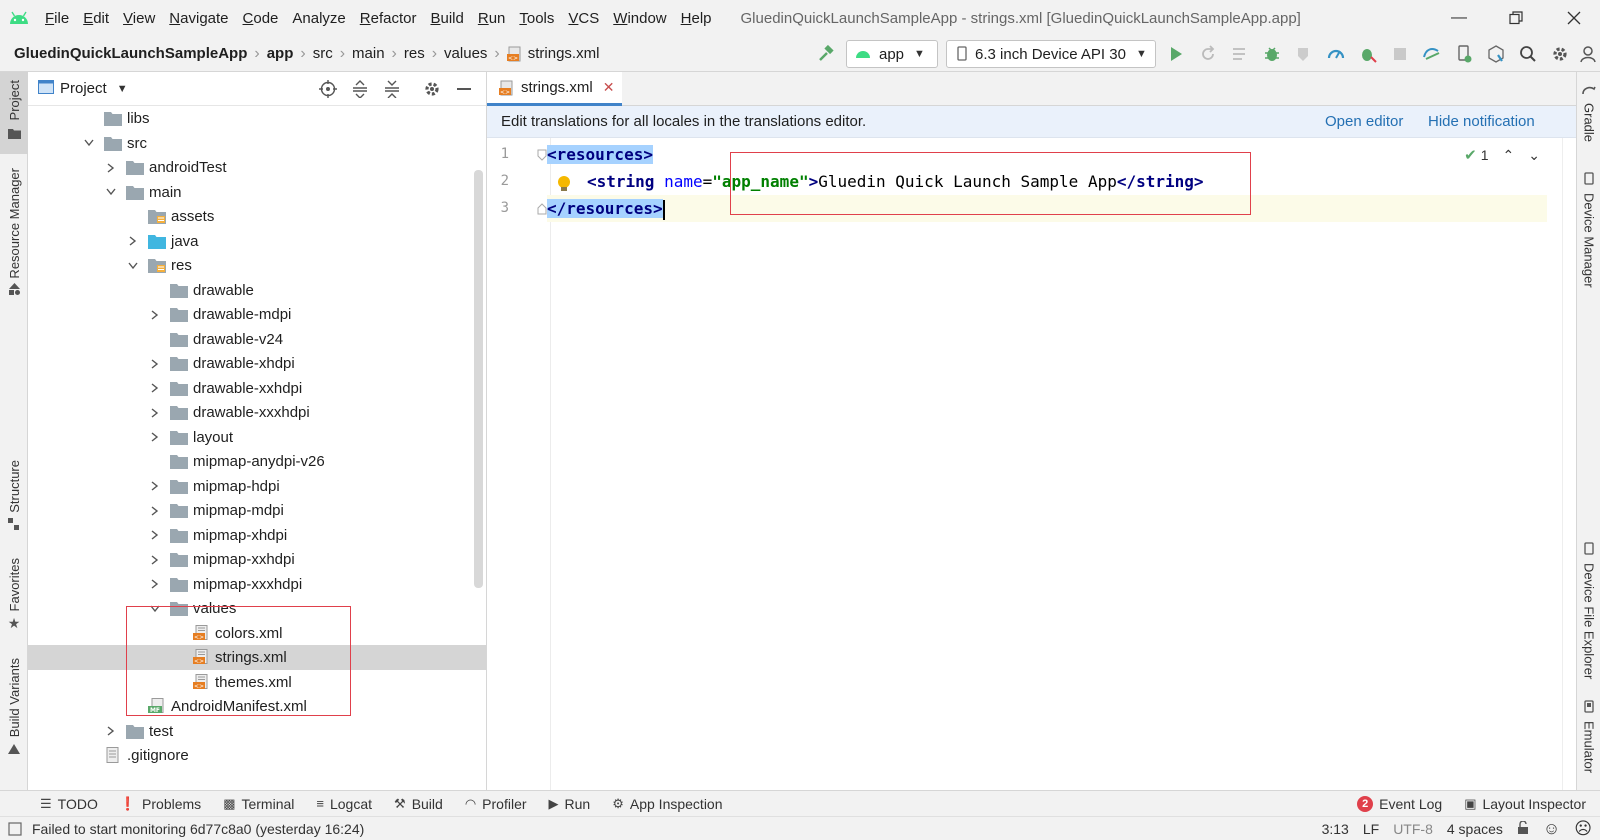  Describe the element at coordinates (1475, 829) in the screenshot. I see `indent-setting: 4 spaces` at that location.